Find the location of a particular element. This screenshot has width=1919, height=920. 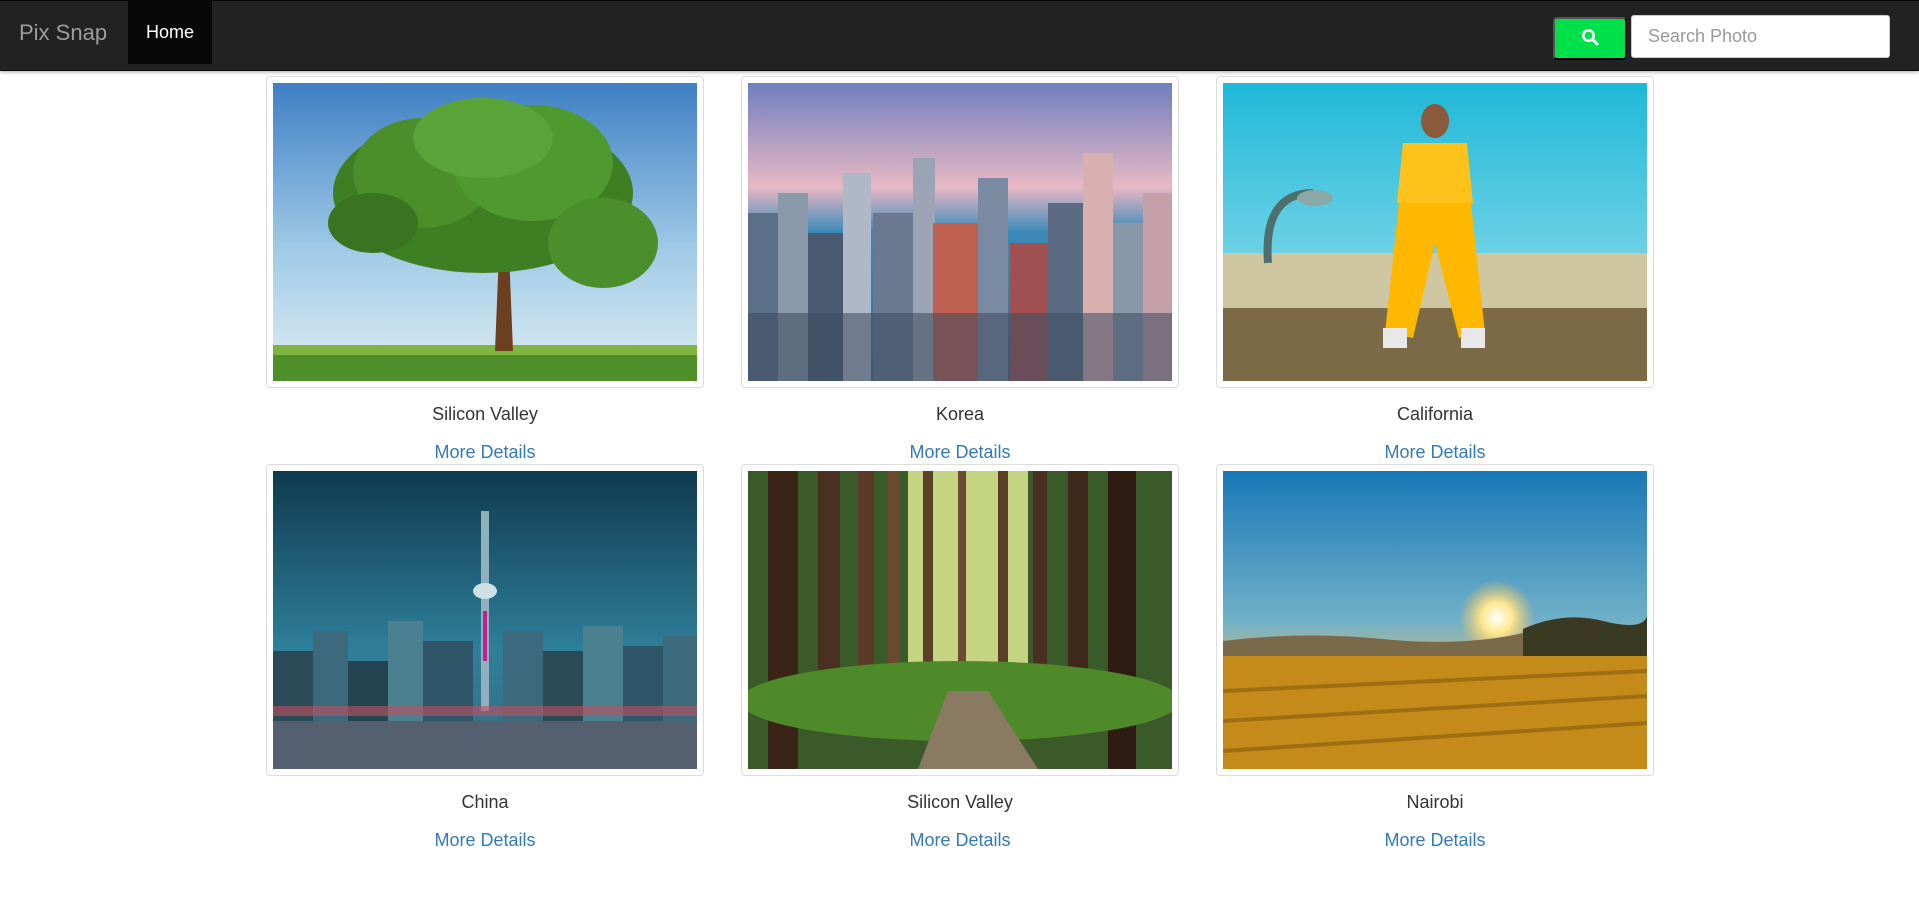

photo-card: California More Details is located at coordinates (1435, 269).